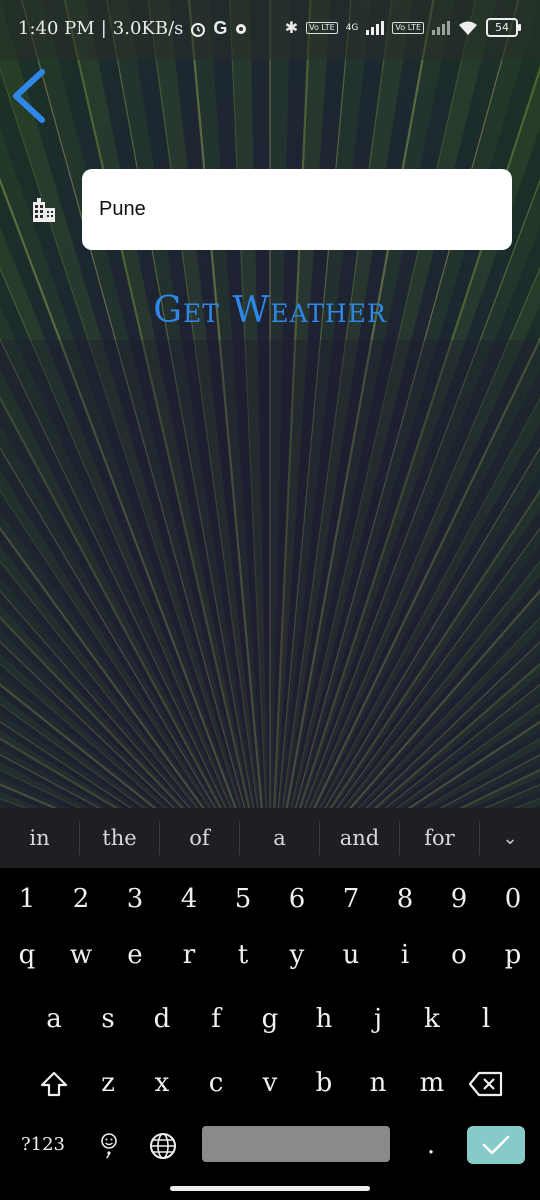 Image resolution: width=540 pixels, height=1200 pixels. Describe the element at coordinates (29, 96) in the screenshot. I see `chevron-left-icon` at that location.